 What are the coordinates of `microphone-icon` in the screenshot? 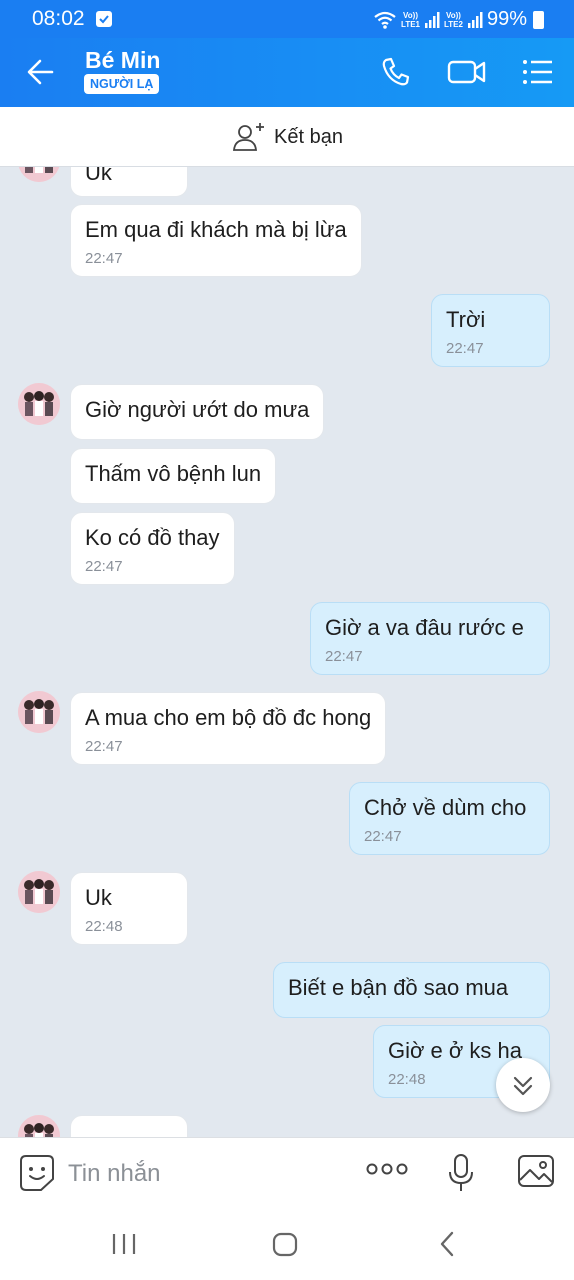 It's located at (461, 1172).